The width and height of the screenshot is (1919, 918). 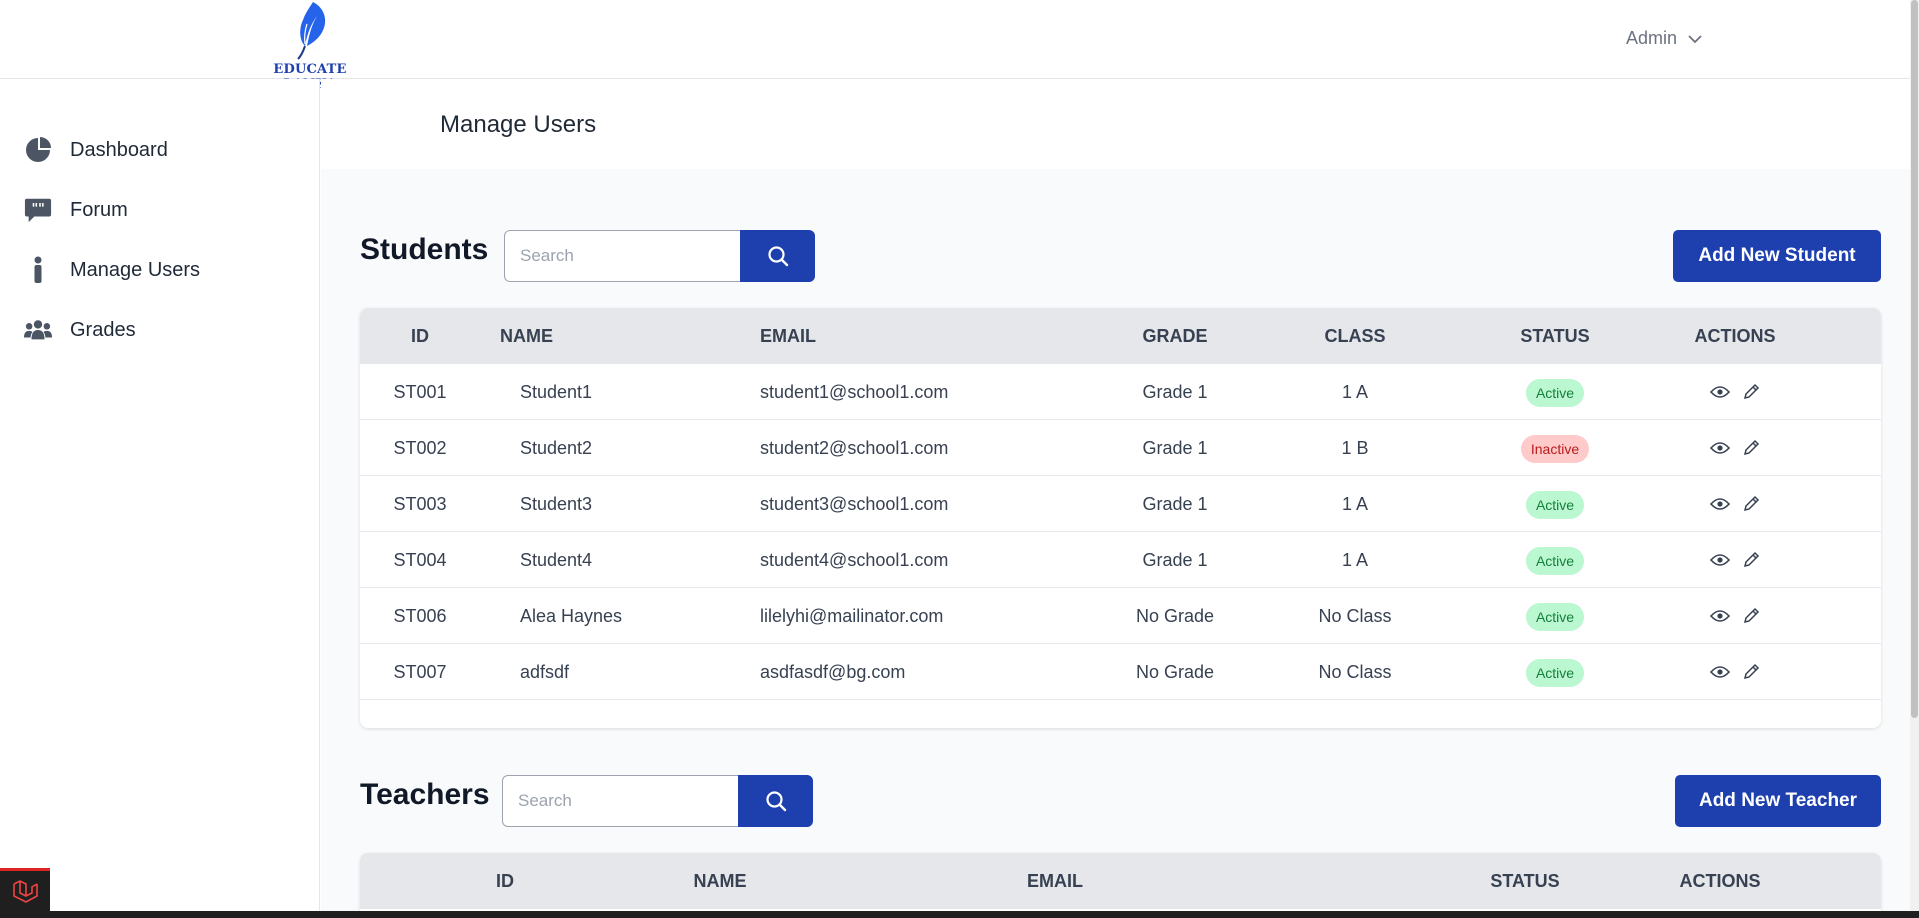 What do you see at coordinates (119, 149) in the screenshot?
I see `sidebar-item-label: Dashboard` at bounding box center [119, 149].